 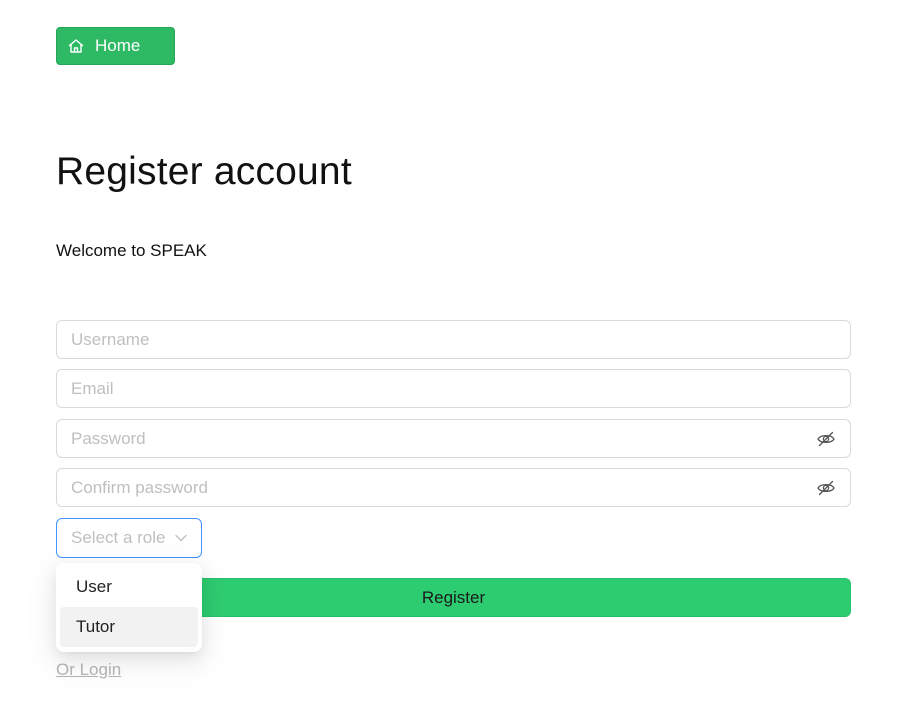 What do you see at coordinates (88, 670) in the screenshot?
I see `login-link: Or Login` at bounding box center [88, 670].